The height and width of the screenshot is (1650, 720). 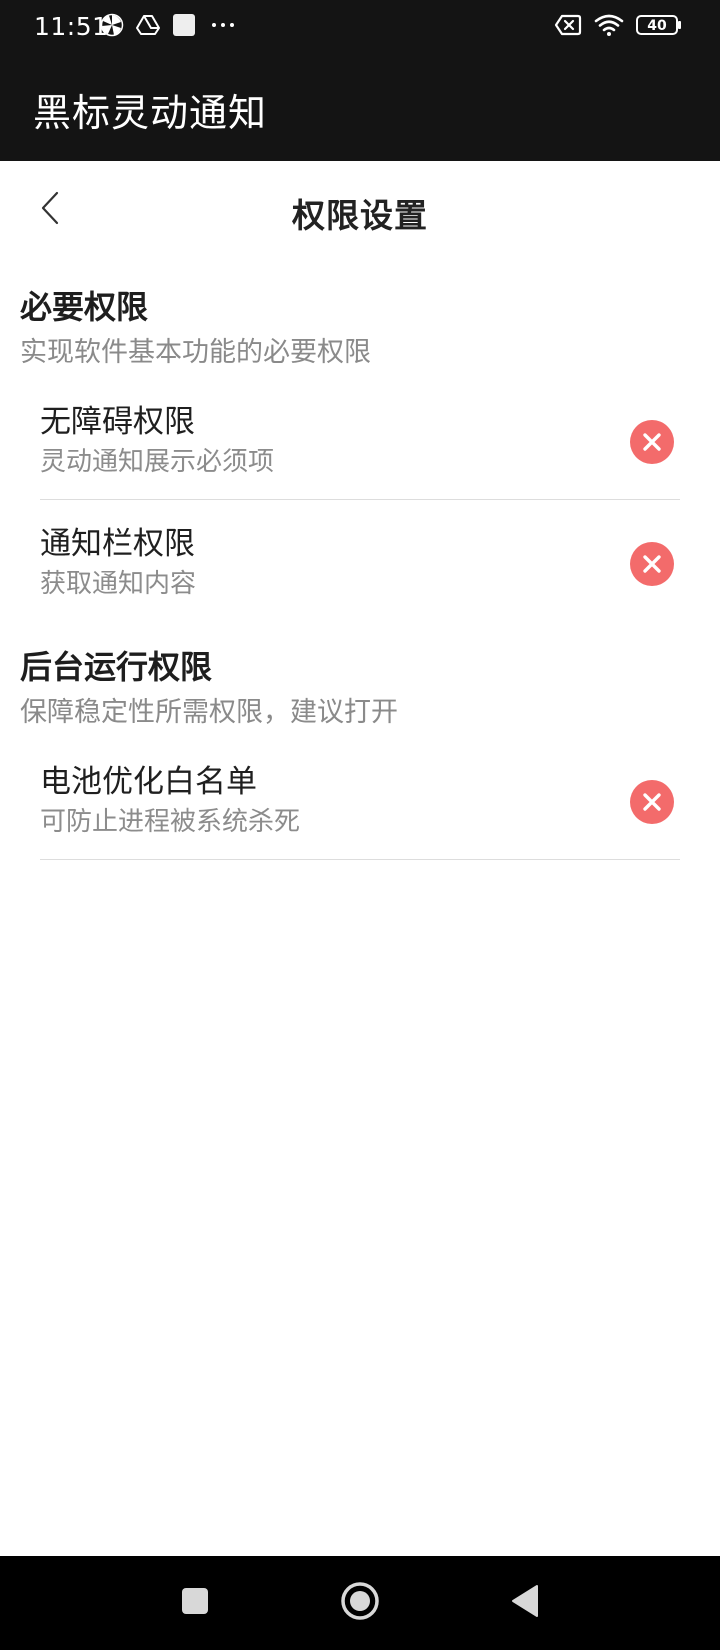 What do you see at coordinates (170, 822) in the screenshot?
I see `permission-description: 可防止进程被系统杀死` at bounding box center [170, 822].